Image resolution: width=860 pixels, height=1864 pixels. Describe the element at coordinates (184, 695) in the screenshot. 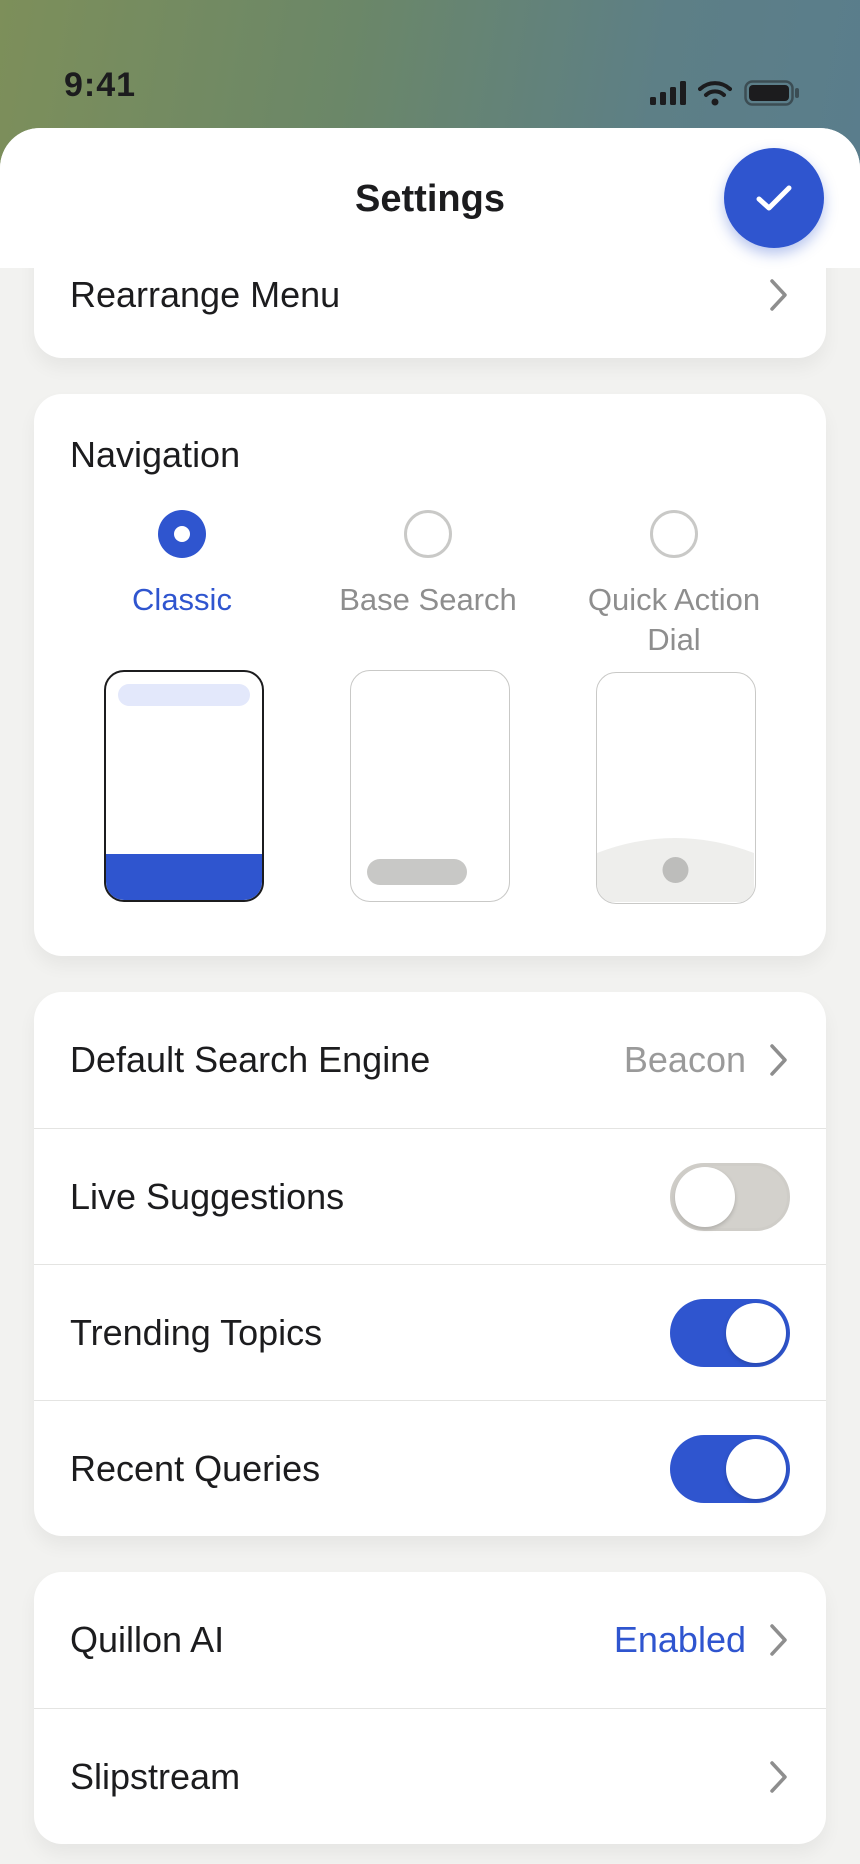

I see `preview-top-bar` at that location.